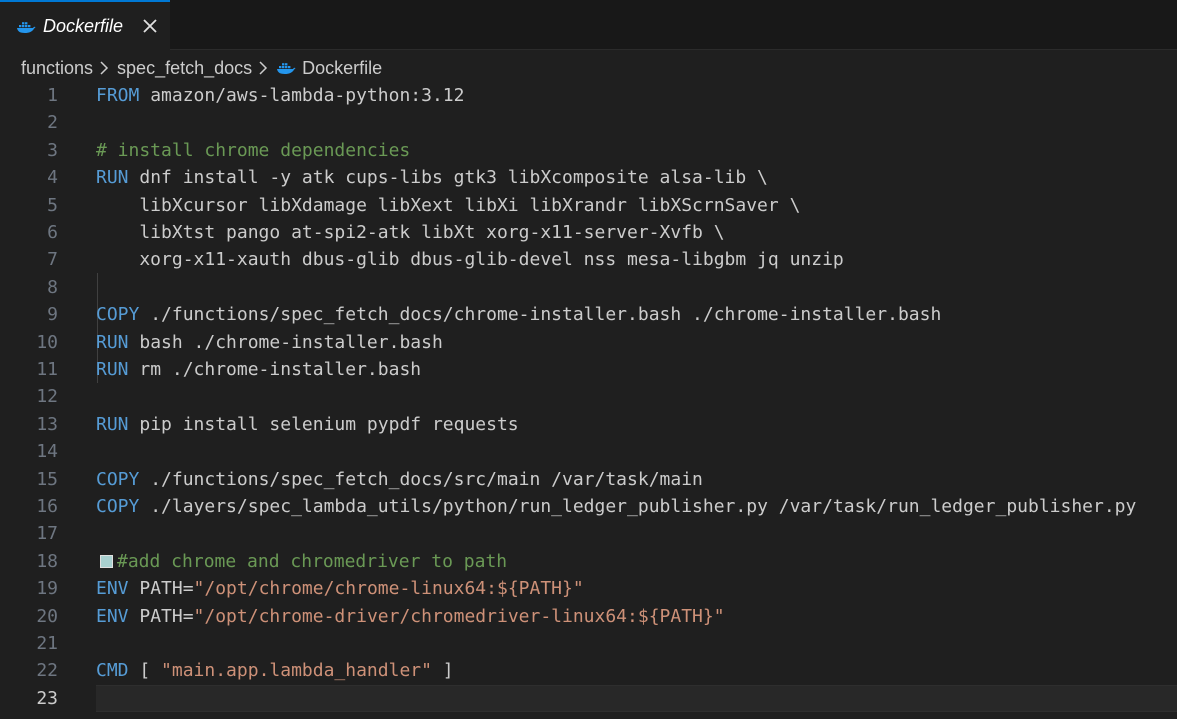  Describe the element at coordinates (388, 589) in the screenshot. I see `string-token: "/opt/chrome/chrome-linux64:${PATH}"` at that location.